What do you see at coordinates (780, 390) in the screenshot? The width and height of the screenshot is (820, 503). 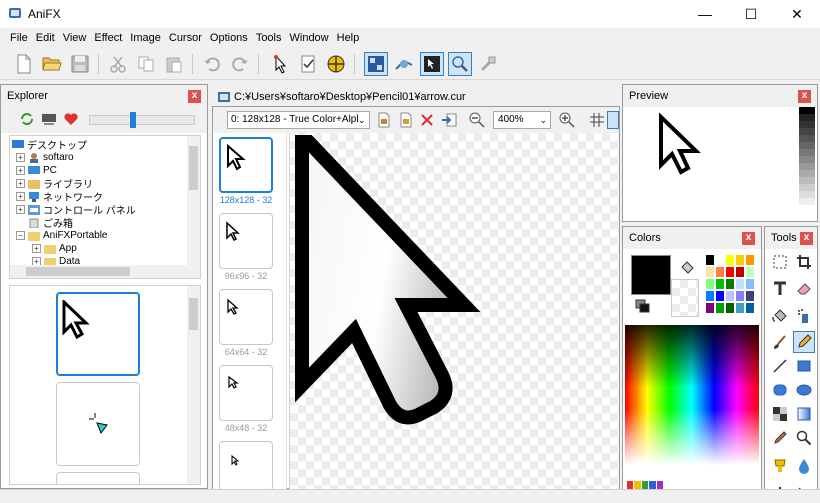 I see `rounded-rectangle-icon` at bounding box center [780, 390].